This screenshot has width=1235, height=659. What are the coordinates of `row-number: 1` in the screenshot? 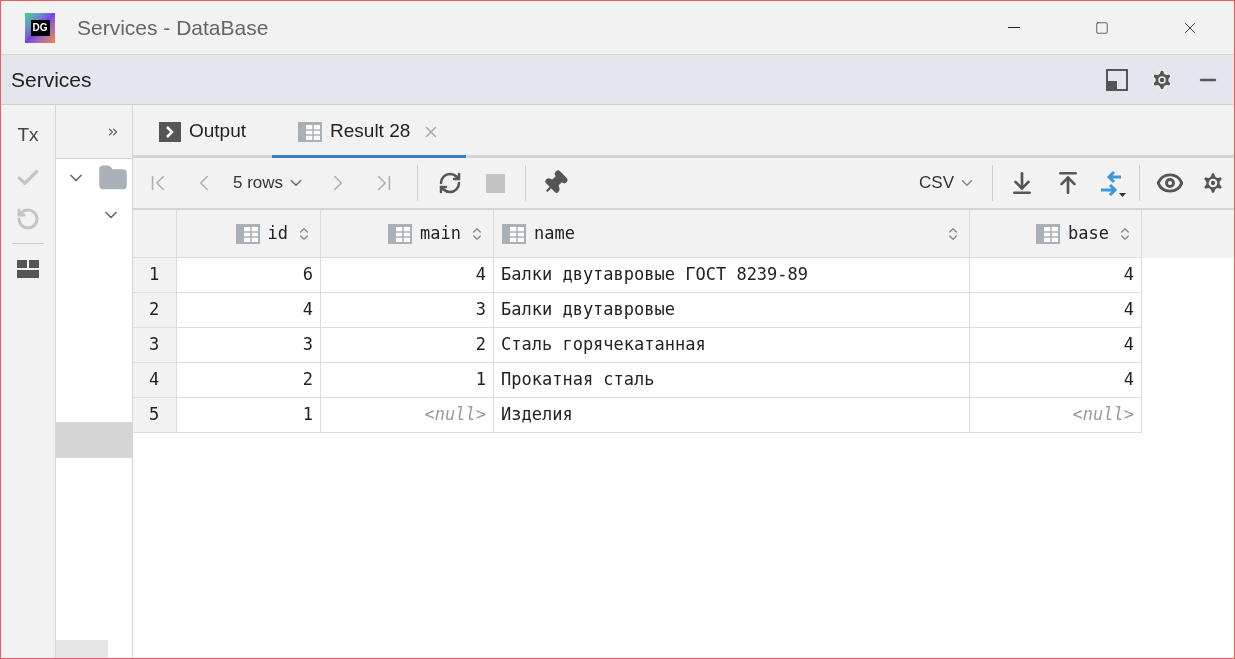 It's located at (155, 275).